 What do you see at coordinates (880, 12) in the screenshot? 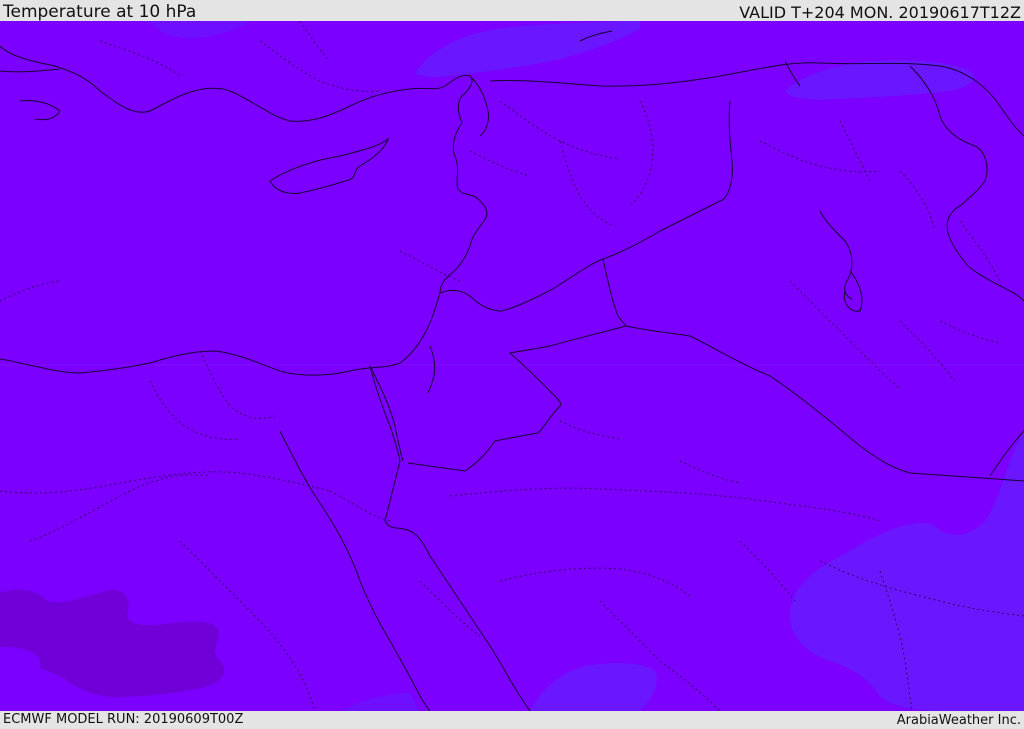
I see `valid-time: VALID T+204 MON. 20190617T12Z` at bounding box center [880, 12].